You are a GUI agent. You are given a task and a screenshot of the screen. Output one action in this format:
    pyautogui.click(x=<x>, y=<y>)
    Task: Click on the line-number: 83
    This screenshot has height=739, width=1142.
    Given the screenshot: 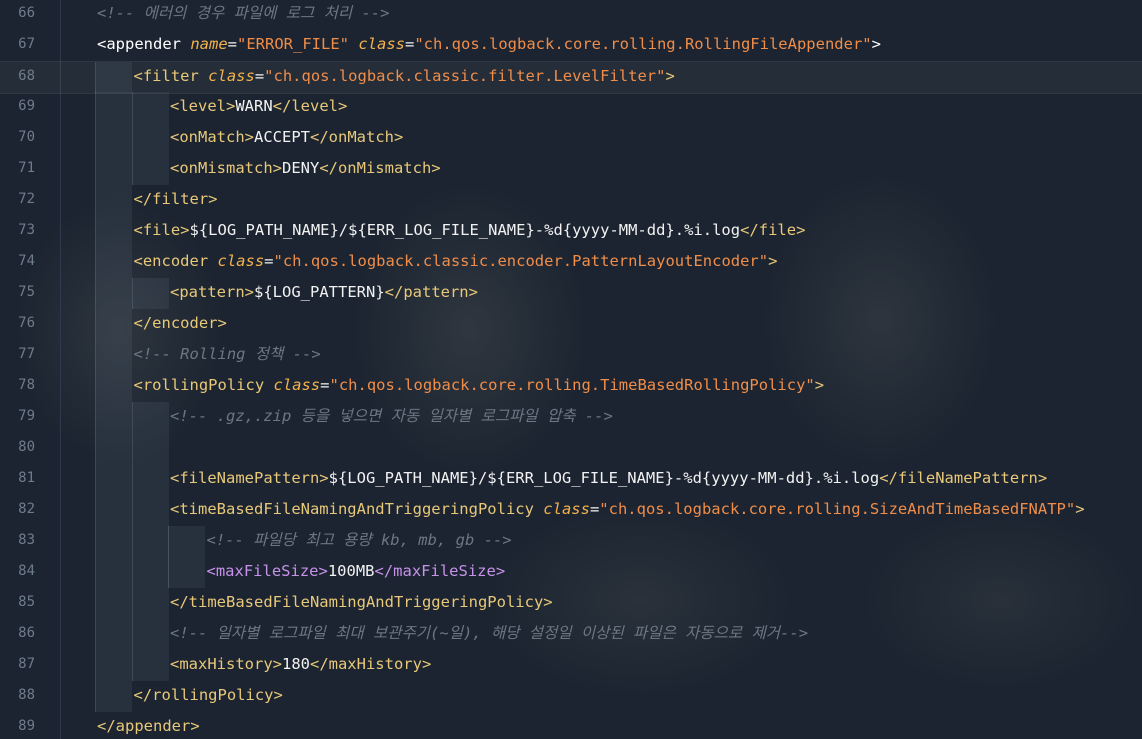 What is the action you would take?
    pyautogui.click(x=26, y=540)
    